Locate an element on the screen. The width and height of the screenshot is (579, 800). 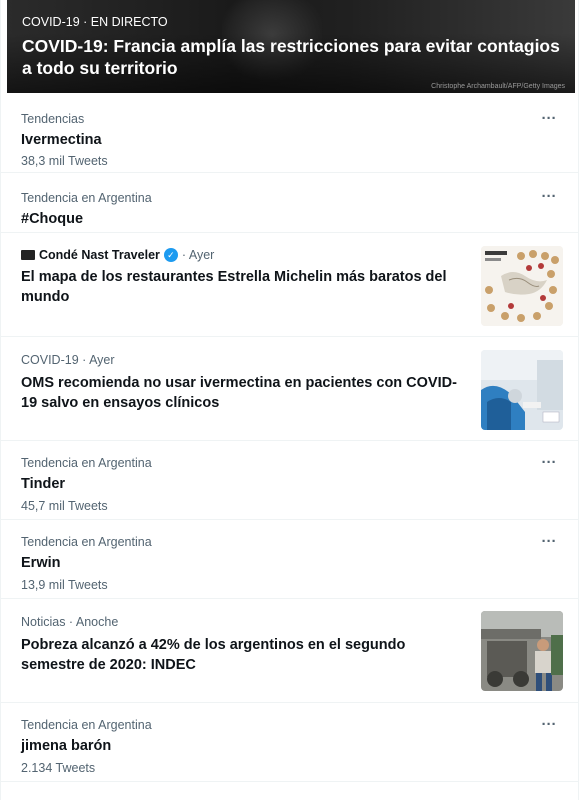
trend-tweet-count: 2.134 Tweets is located at coordinates (58, 768).